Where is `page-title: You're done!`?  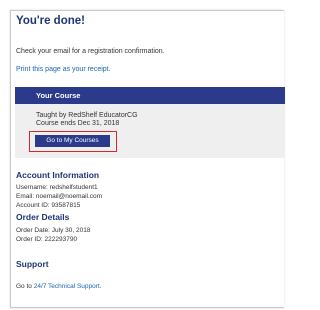
page-title: You're done! is located at coordinates (50, 21).